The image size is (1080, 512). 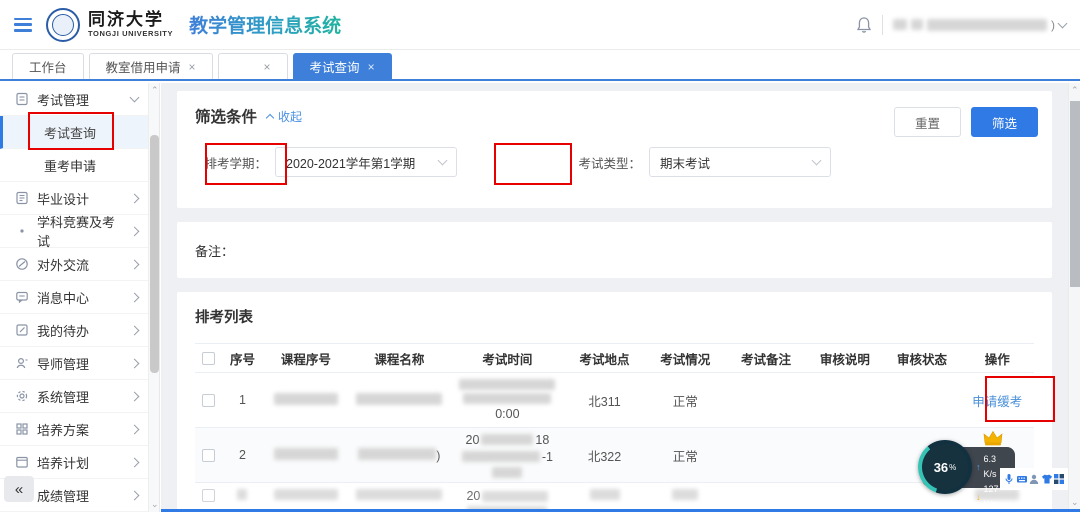 I want to click on sidebar-item-training-program: 培养方案, so click(x=74, y=429).